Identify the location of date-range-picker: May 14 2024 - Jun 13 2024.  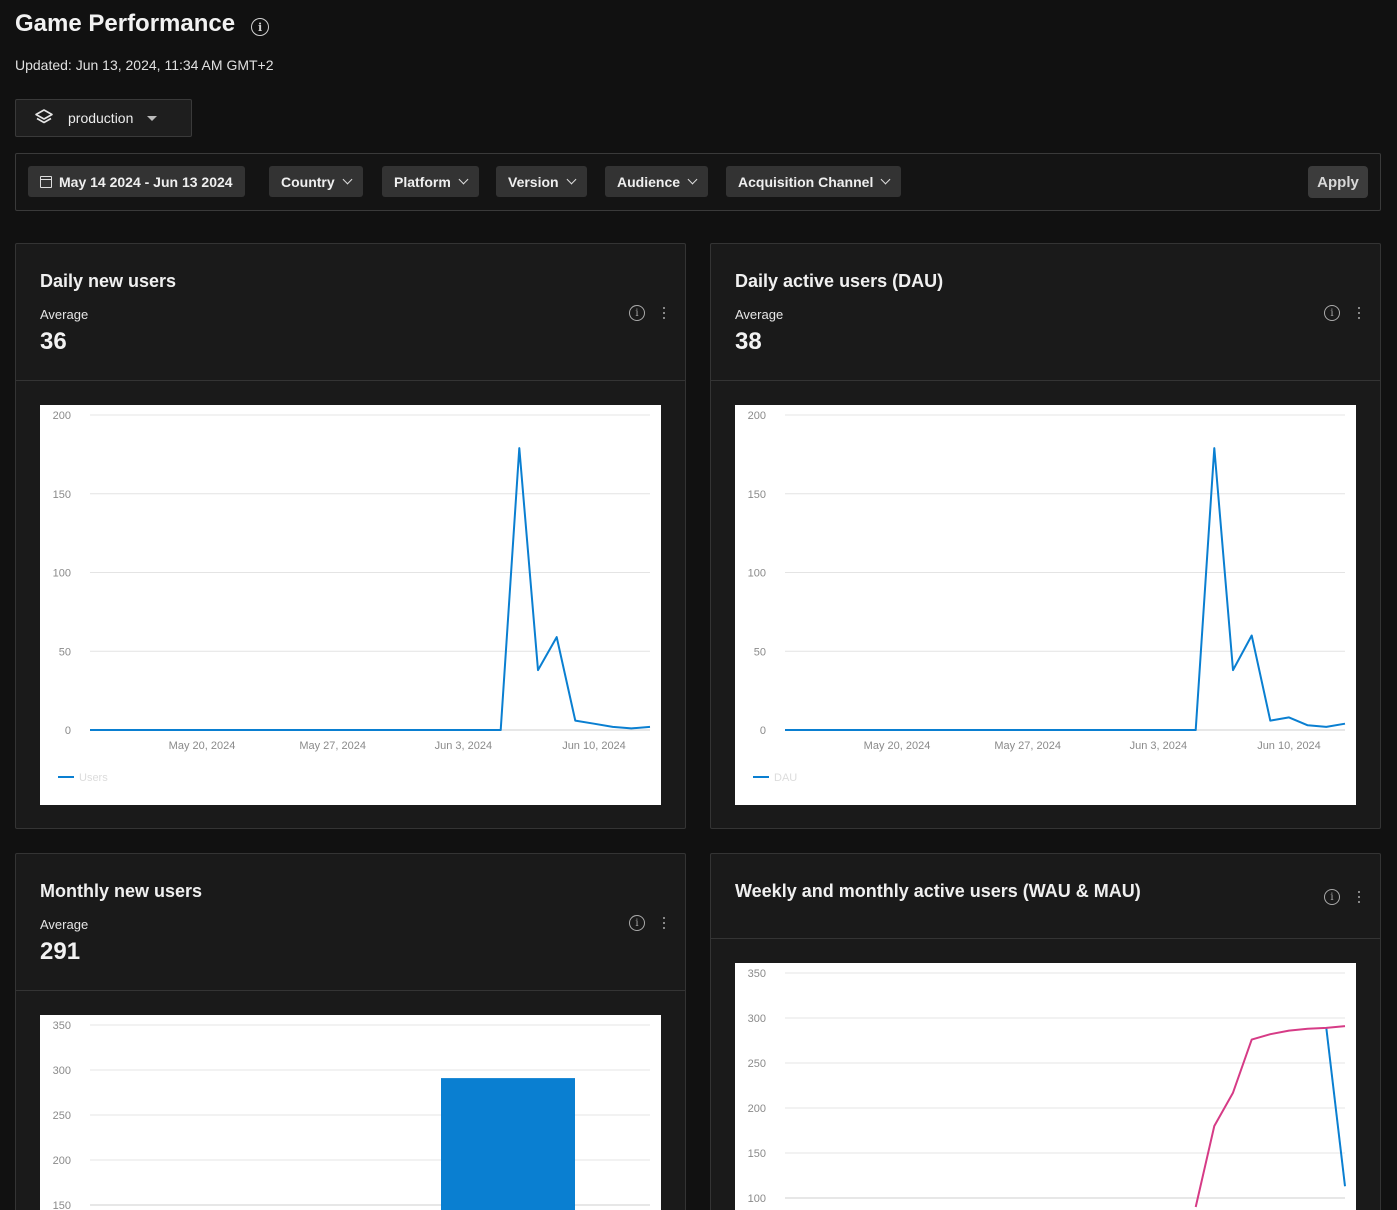
(136, 181).